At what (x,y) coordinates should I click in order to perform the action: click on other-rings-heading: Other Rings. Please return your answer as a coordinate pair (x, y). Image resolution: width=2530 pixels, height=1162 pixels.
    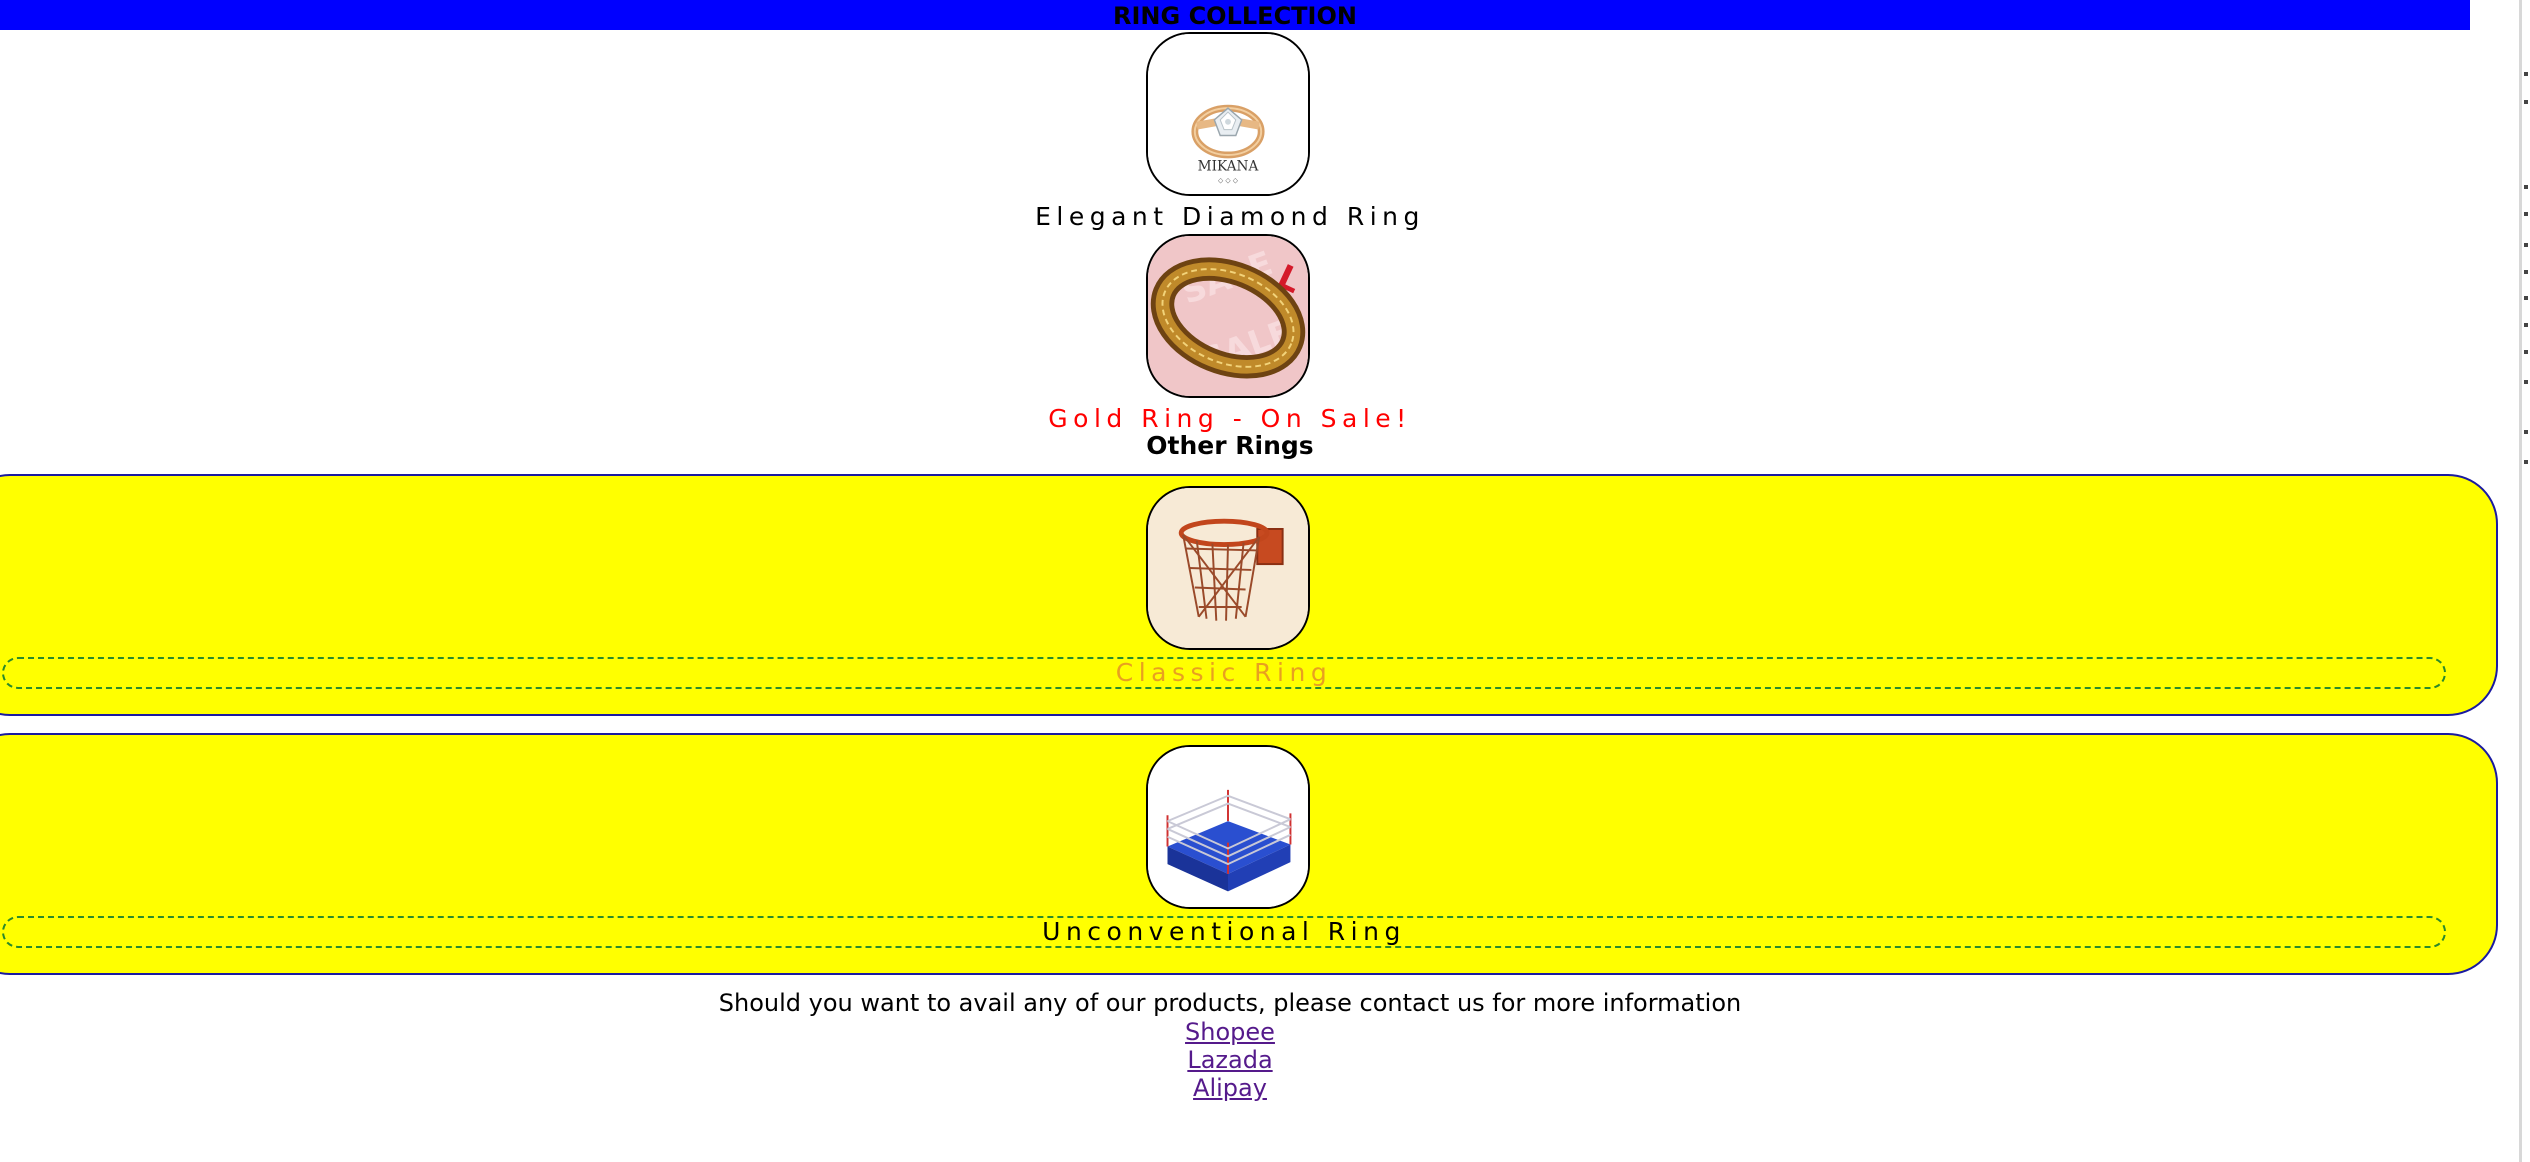
    Looking at the image, I should click on (1230, 445).